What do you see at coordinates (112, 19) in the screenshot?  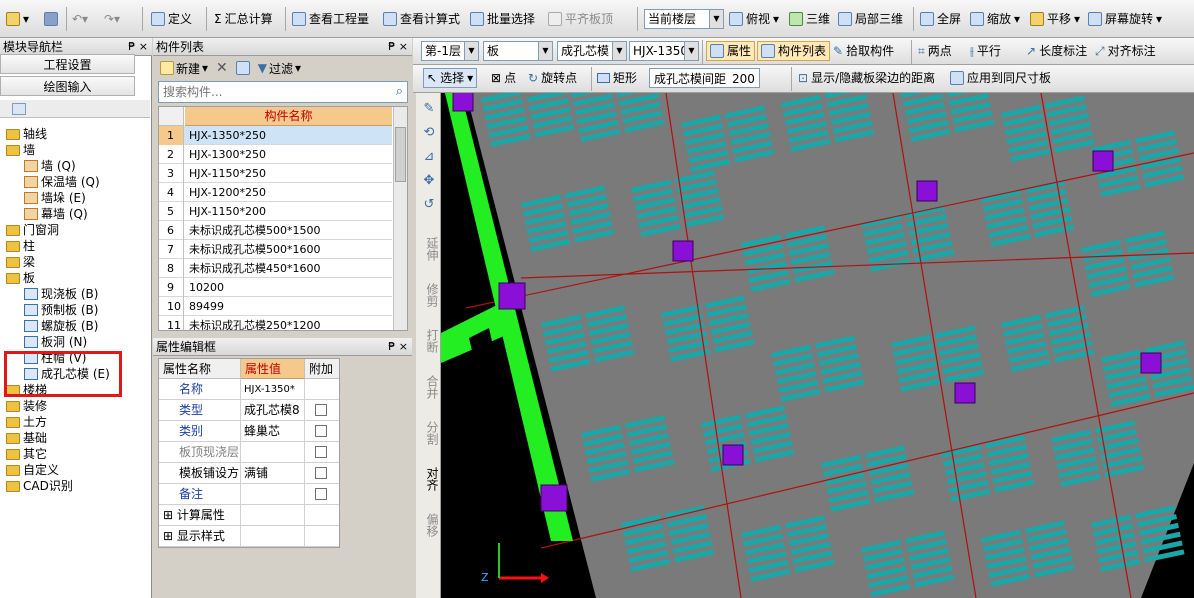 I see `redo-icon: ↷▾` at bounding box center [112, 19].